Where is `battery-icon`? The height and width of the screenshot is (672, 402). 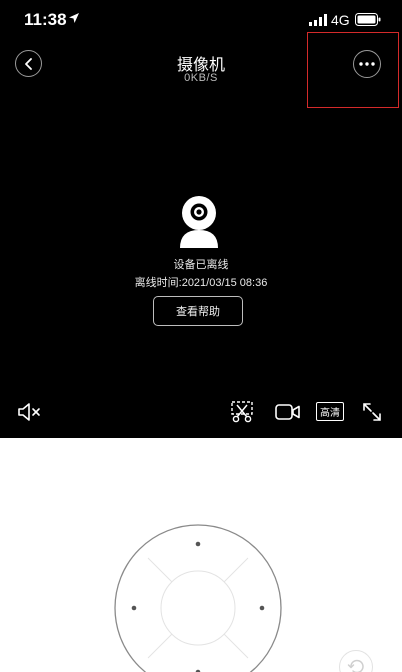
battery-icon is located at coordinates (368, 19).